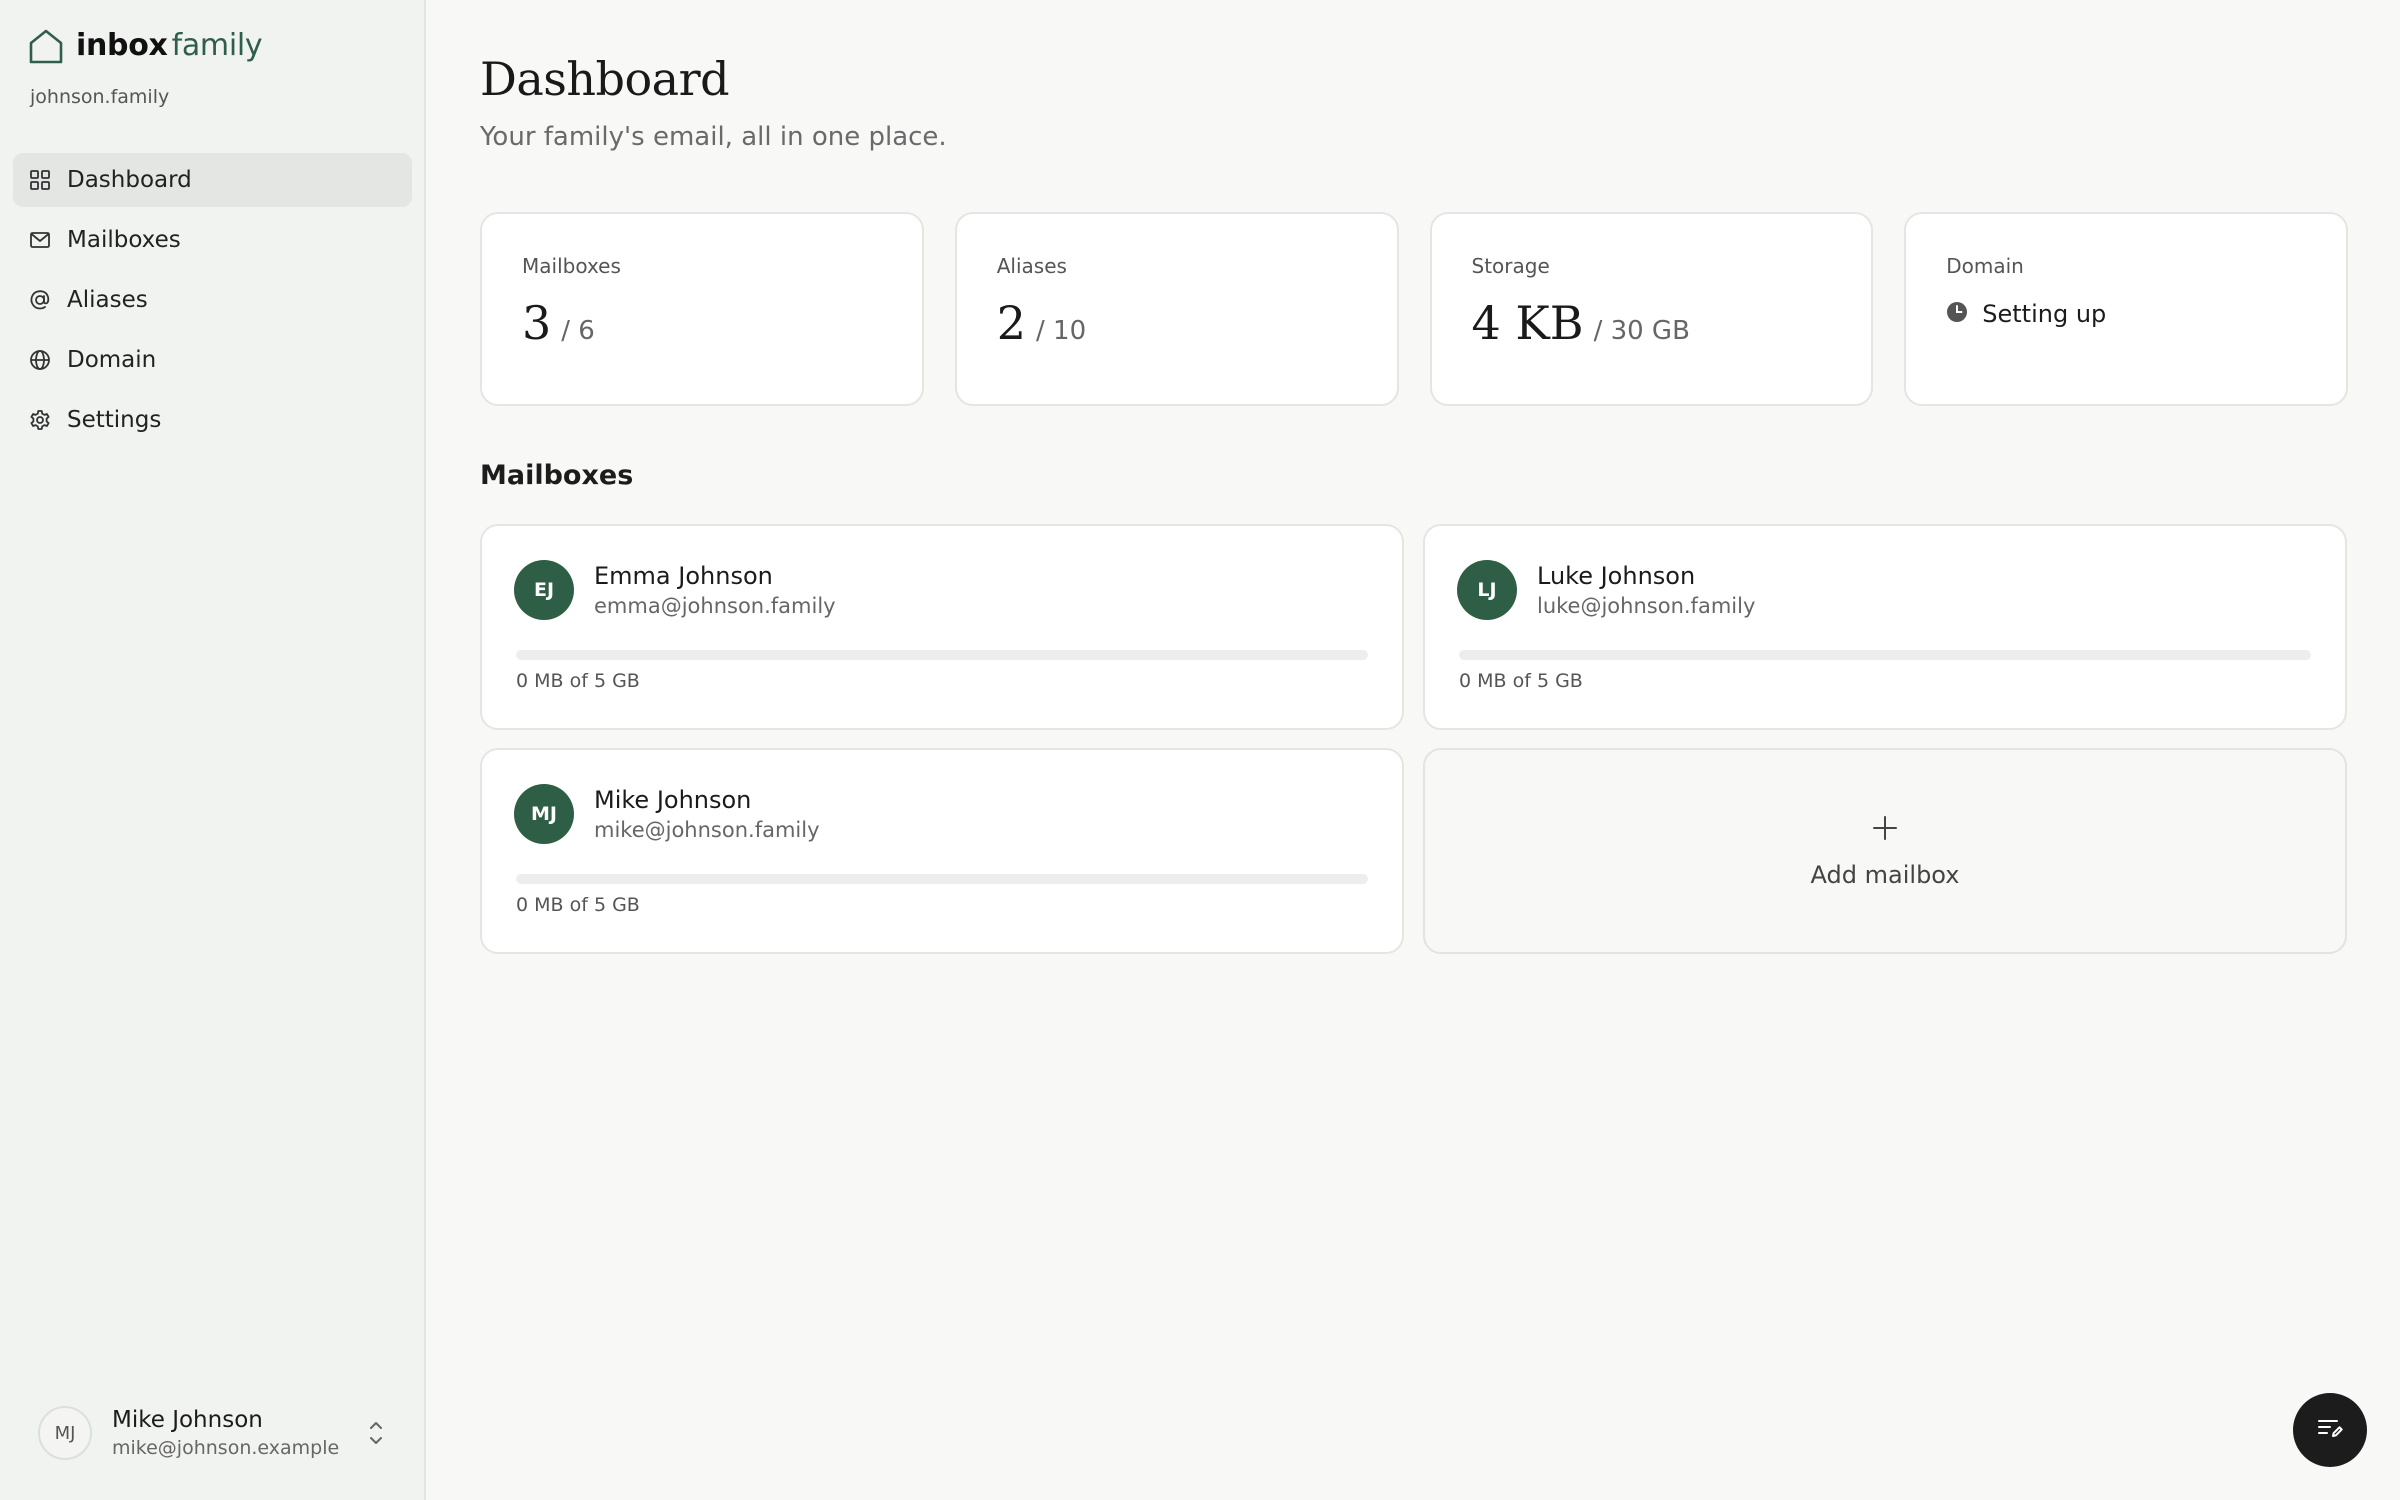 The width and height of the screenshot is (2400, 1500). What do you see at coordinates (122, 45) in the screenshot?
I see `brand-name-bold: inbox` at bounding box center [122, 45].